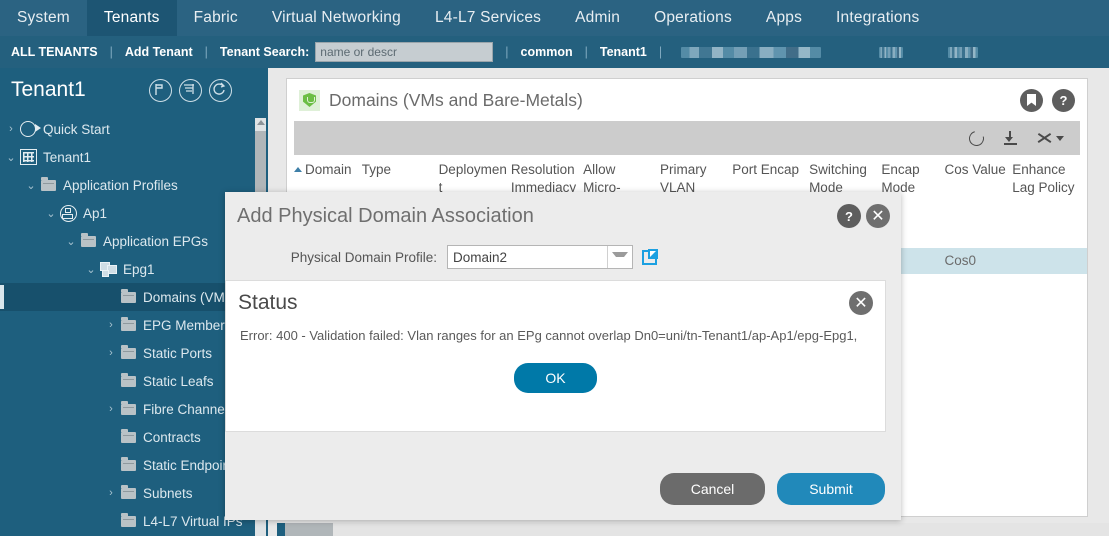 Image resolution: width=1109 pixels, height=536 pixels. I want to click on physical-domain-profile-row: Physical Domain Profile: Domain2, so click(563, 257).